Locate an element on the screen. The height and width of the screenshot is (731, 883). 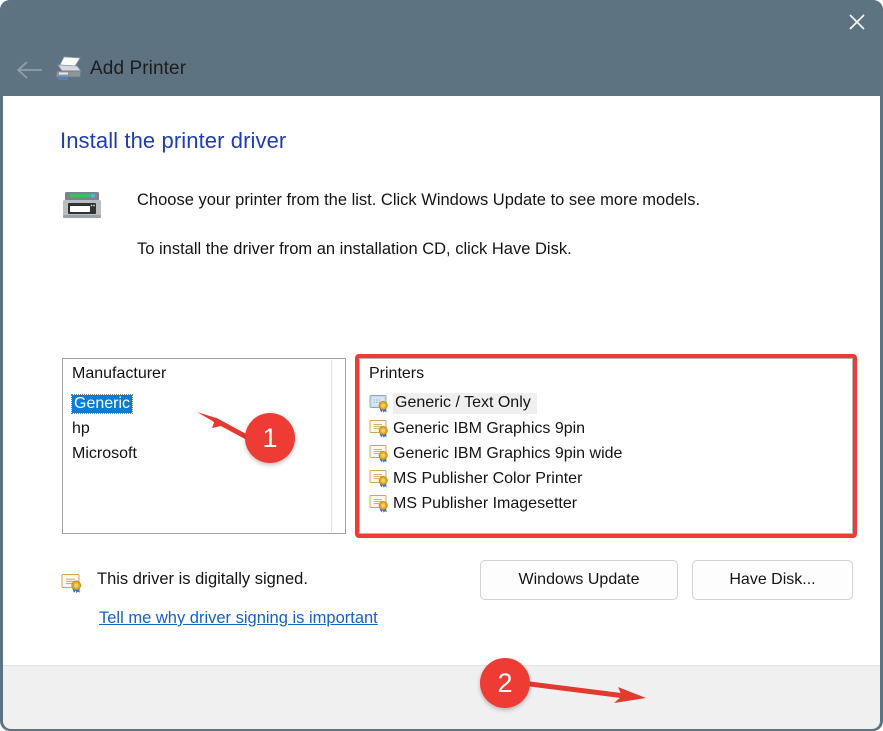
manufacturer-item-label: Generic is located at coordinates (102, 403).